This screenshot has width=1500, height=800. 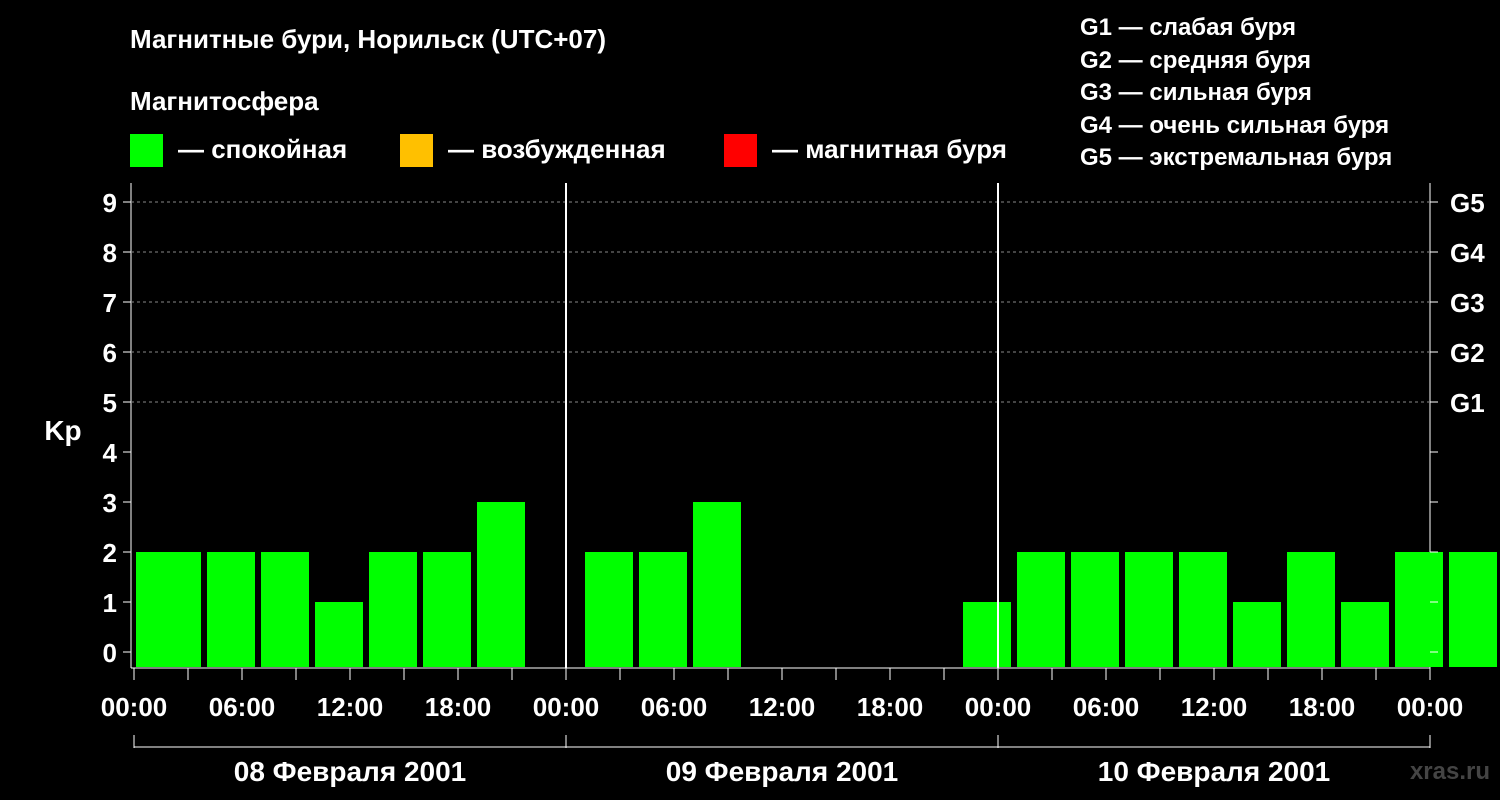 I want to click on y-tick-label: 7, so click(x=110, y=303).